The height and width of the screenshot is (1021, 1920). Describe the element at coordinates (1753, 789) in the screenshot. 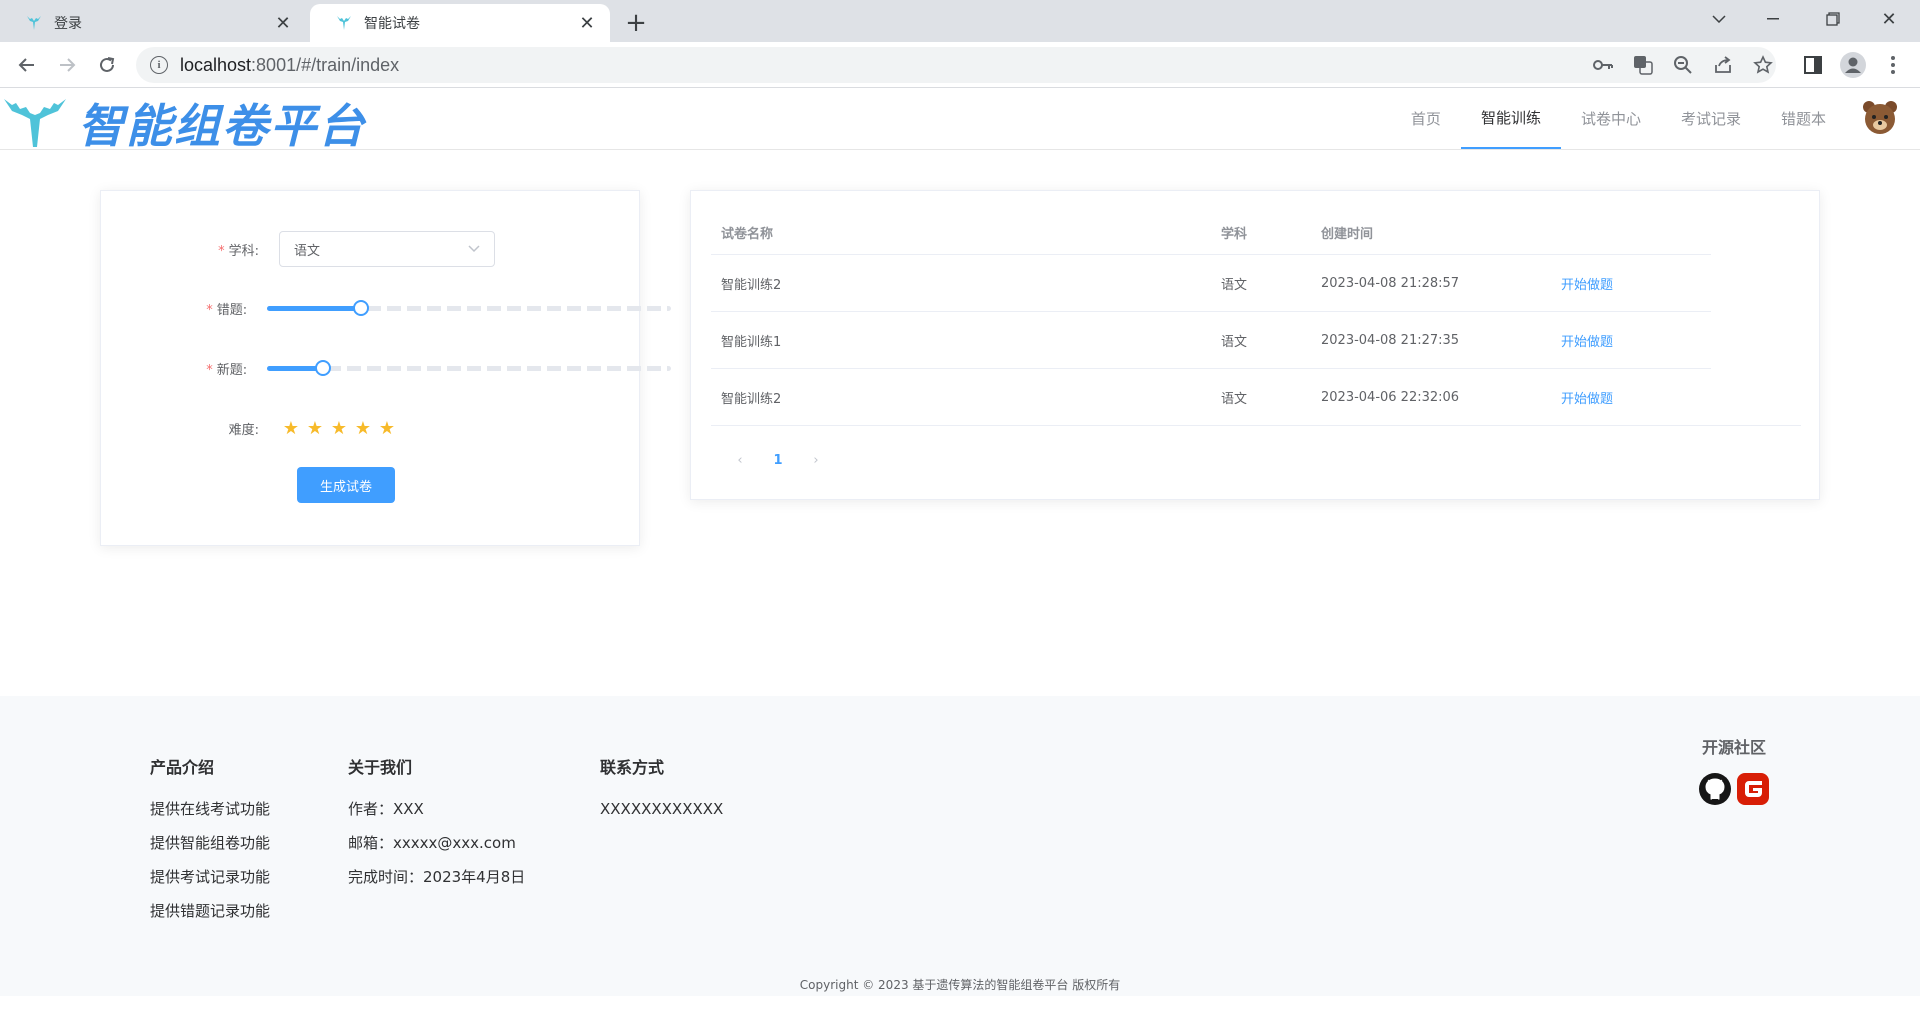

I see `gitee-icon` at that location.